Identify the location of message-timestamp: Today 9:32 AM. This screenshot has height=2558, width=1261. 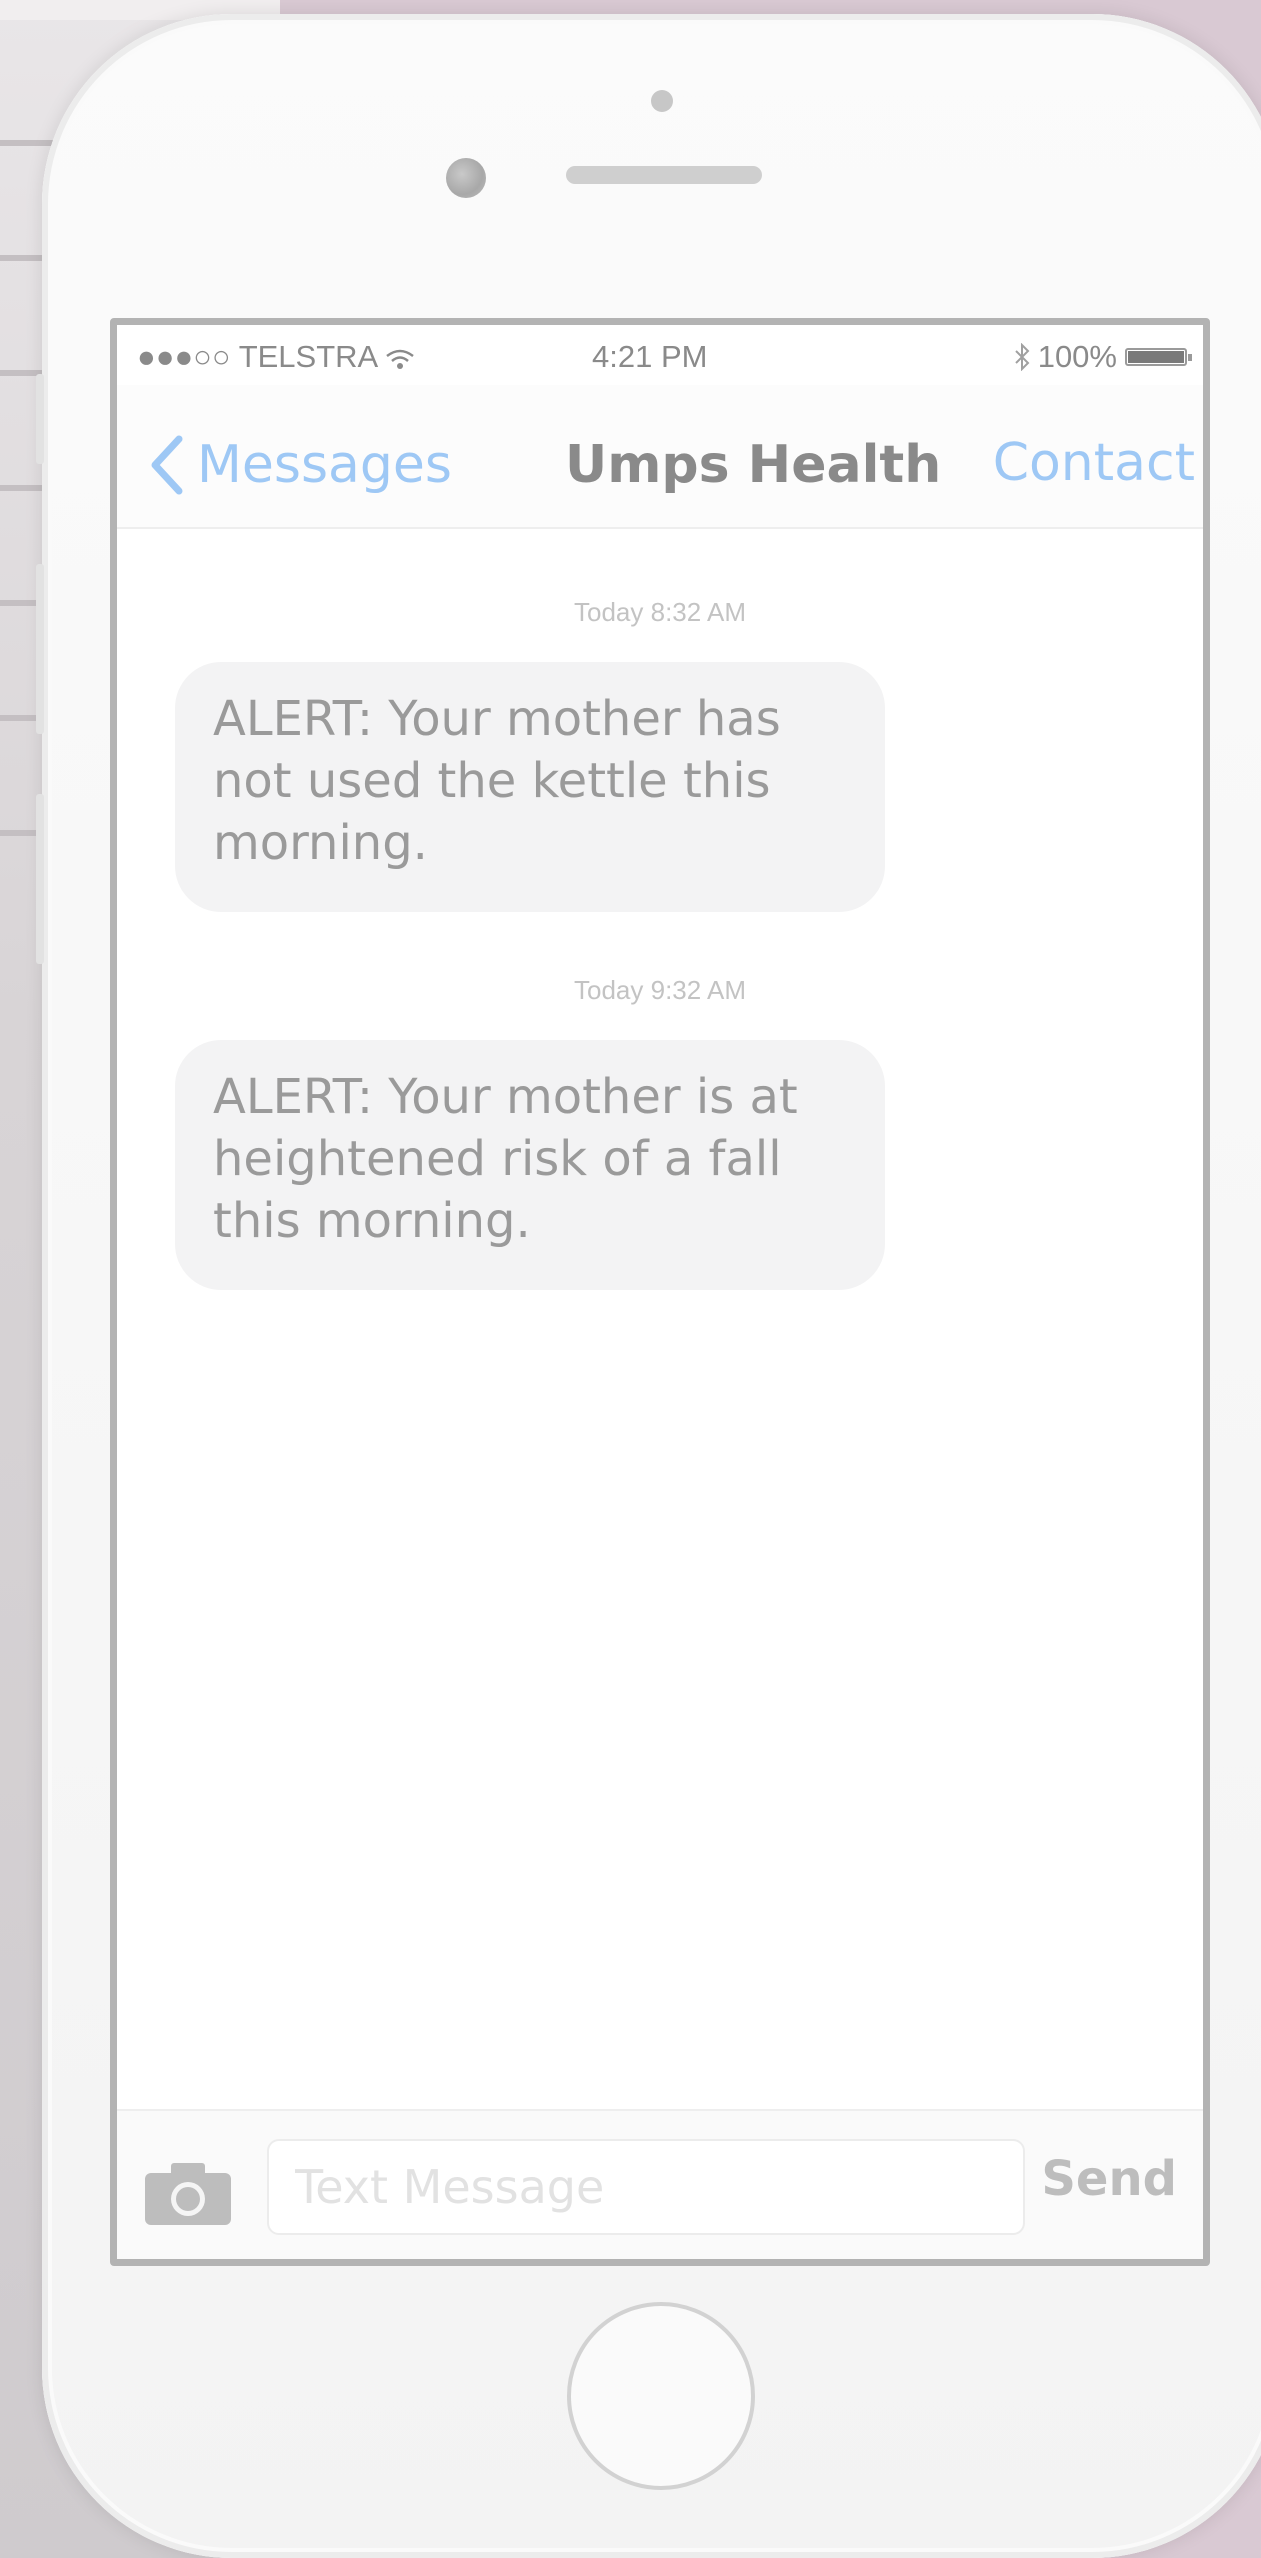
(660, 990).